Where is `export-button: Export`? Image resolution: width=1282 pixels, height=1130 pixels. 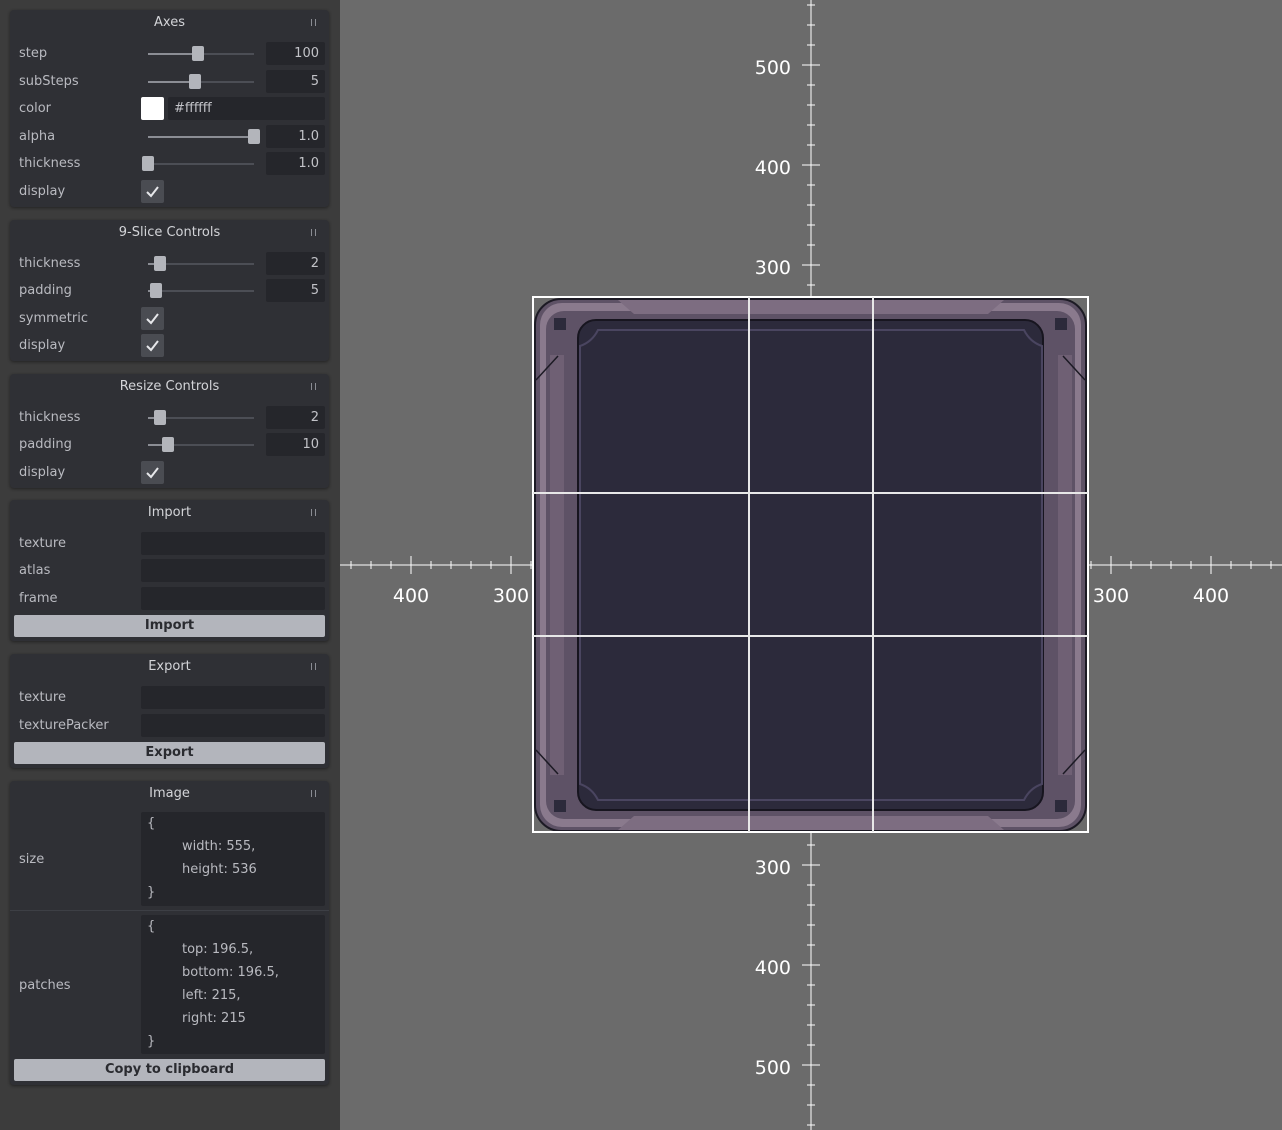
export-button: Export is located at coordinates (169, 753).